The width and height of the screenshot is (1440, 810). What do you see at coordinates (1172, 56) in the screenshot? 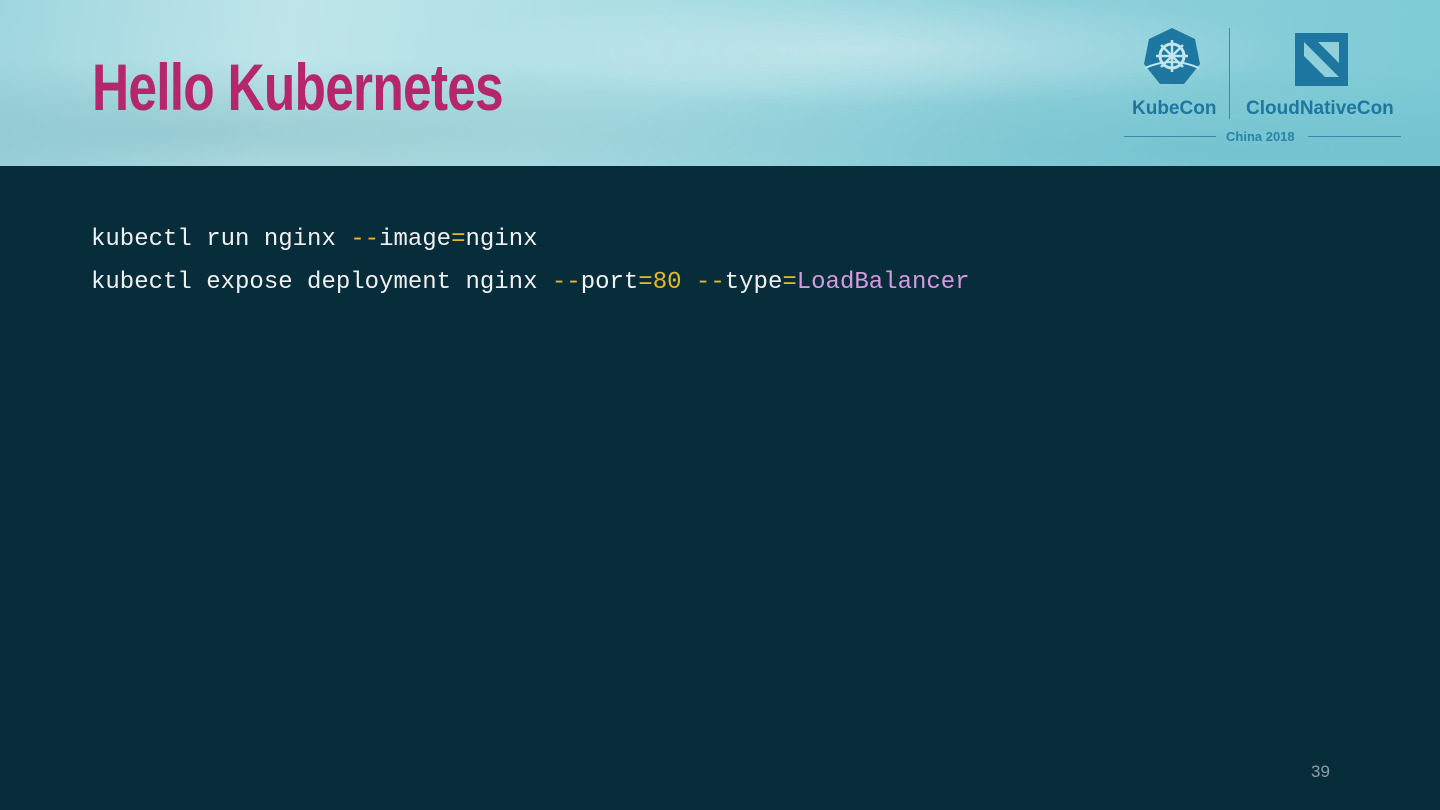
I see `kubecon-logo-icon` at bounding box center [1172, 56].